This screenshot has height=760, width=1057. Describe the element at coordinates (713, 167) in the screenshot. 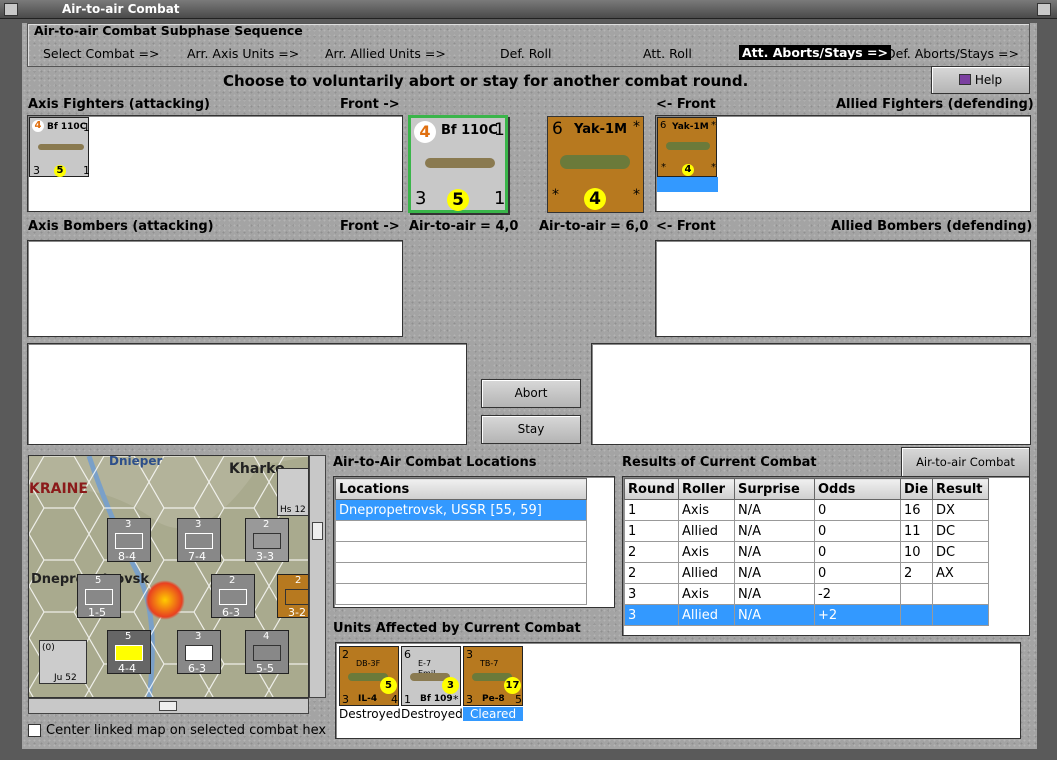

I see `small-allied-br: *` at that location.